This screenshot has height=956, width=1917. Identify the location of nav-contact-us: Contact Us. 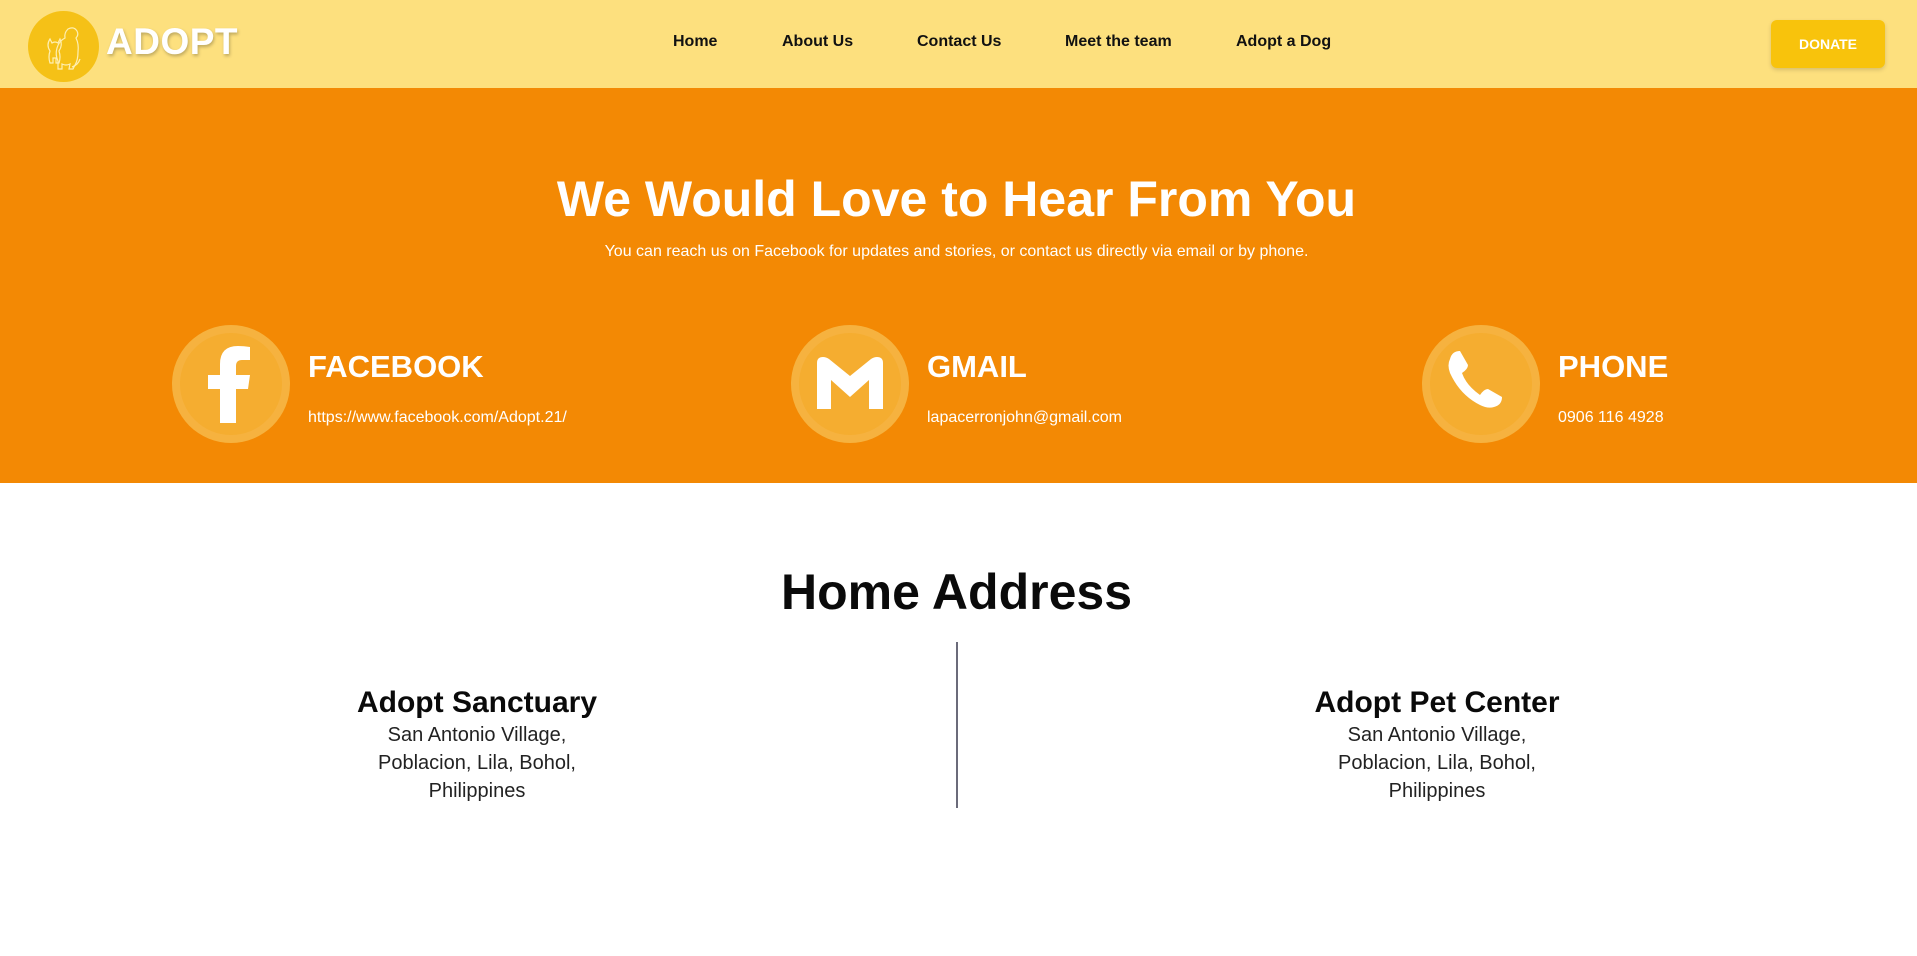
(959, 42).